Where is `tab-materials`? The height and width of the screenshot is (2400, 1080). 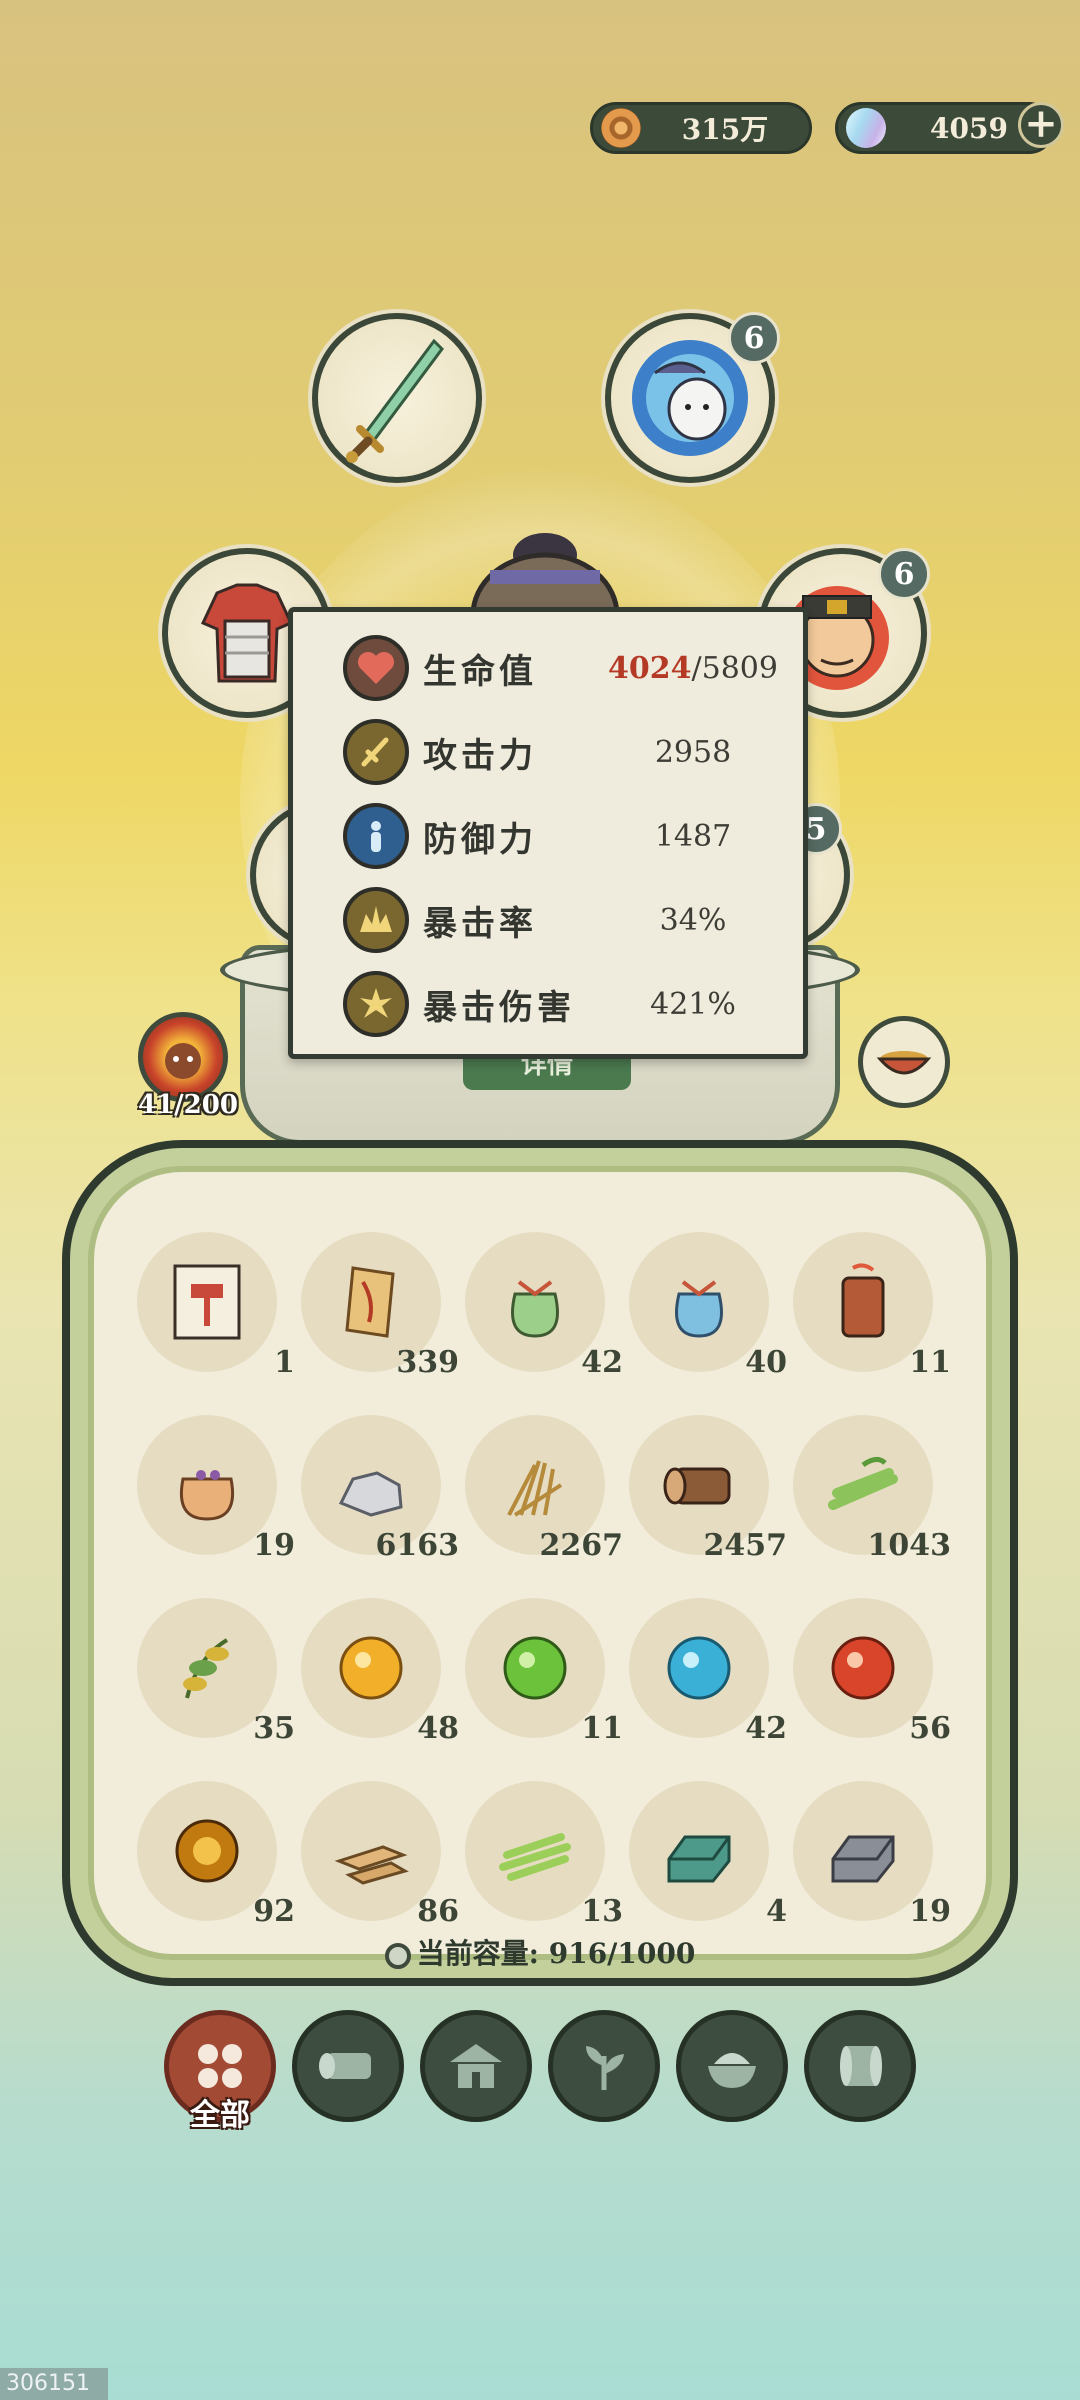 tab-materials is located at coordinates (348, 2066).